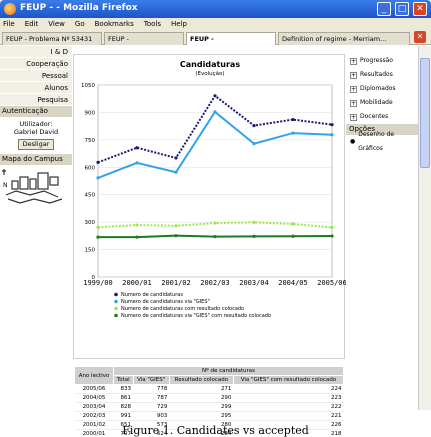 The width and height of the screenshot is (431, 437). I want to click on y-tick-label: 300, so click(90, 223).